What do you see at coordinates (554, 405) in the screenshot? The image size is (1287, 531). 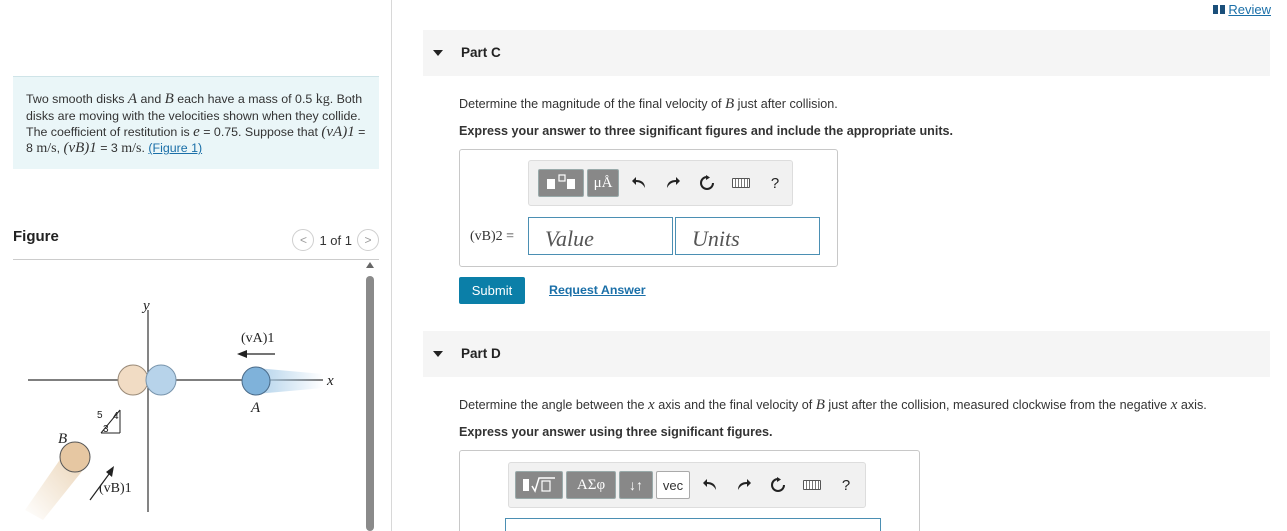 I see `question-text: Determine the angle between the` at bounding box center [554, 405].